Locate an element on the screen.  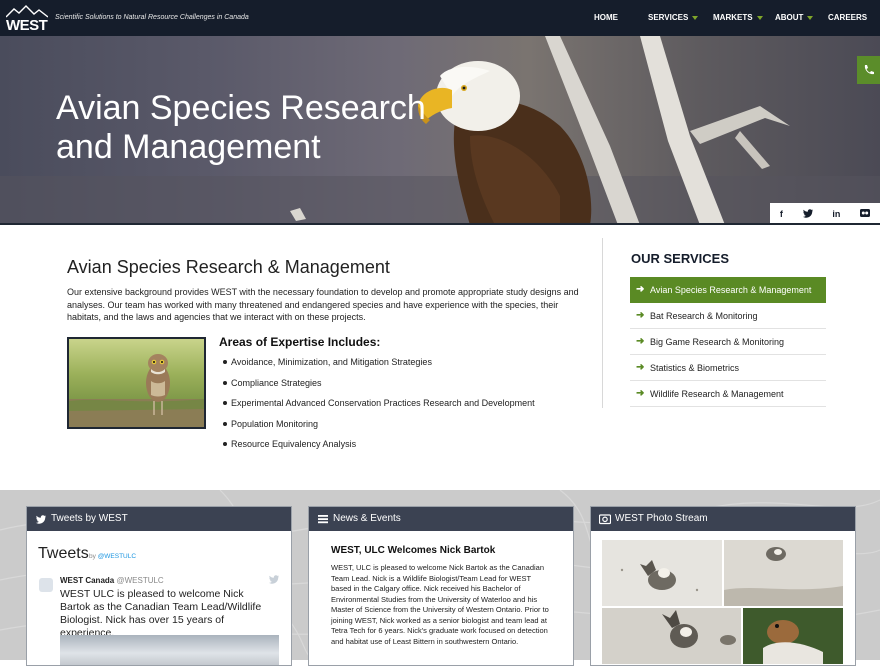
panel-title: Tweets by WEST is located at coordinates (89, 518).